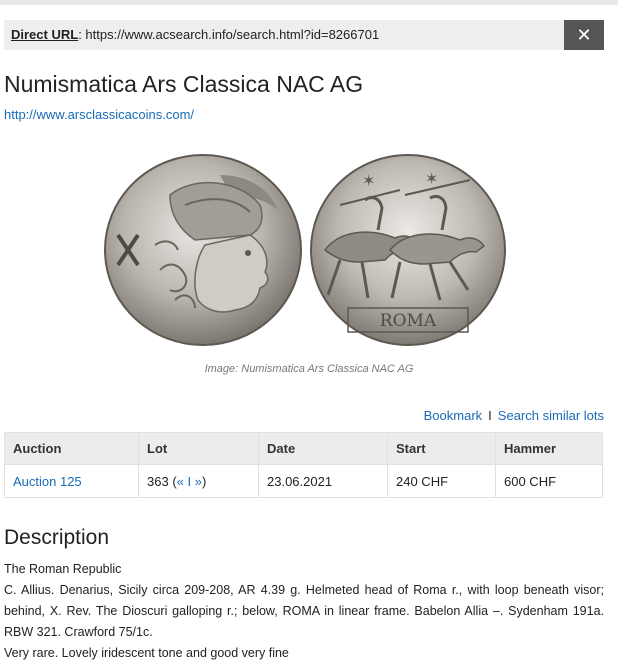 This screenshot has width=618, height=670. What do you see at coordinates (490, 415) in the screenshot?
I see `actions-separator: I` at bounding box center [490, 415].